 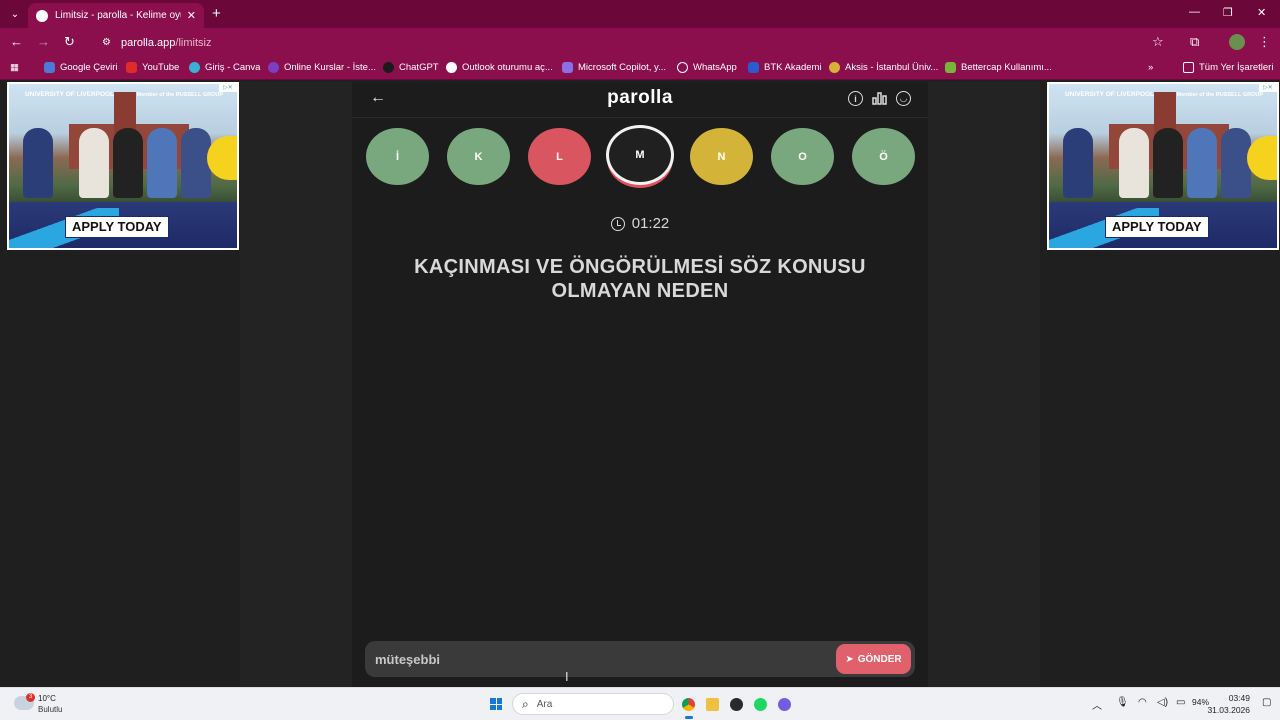 What do you see at coordinates (106, 42) in the screenshot?
I see `site-info-icon: ⚙` at bounding box center [106, 42].